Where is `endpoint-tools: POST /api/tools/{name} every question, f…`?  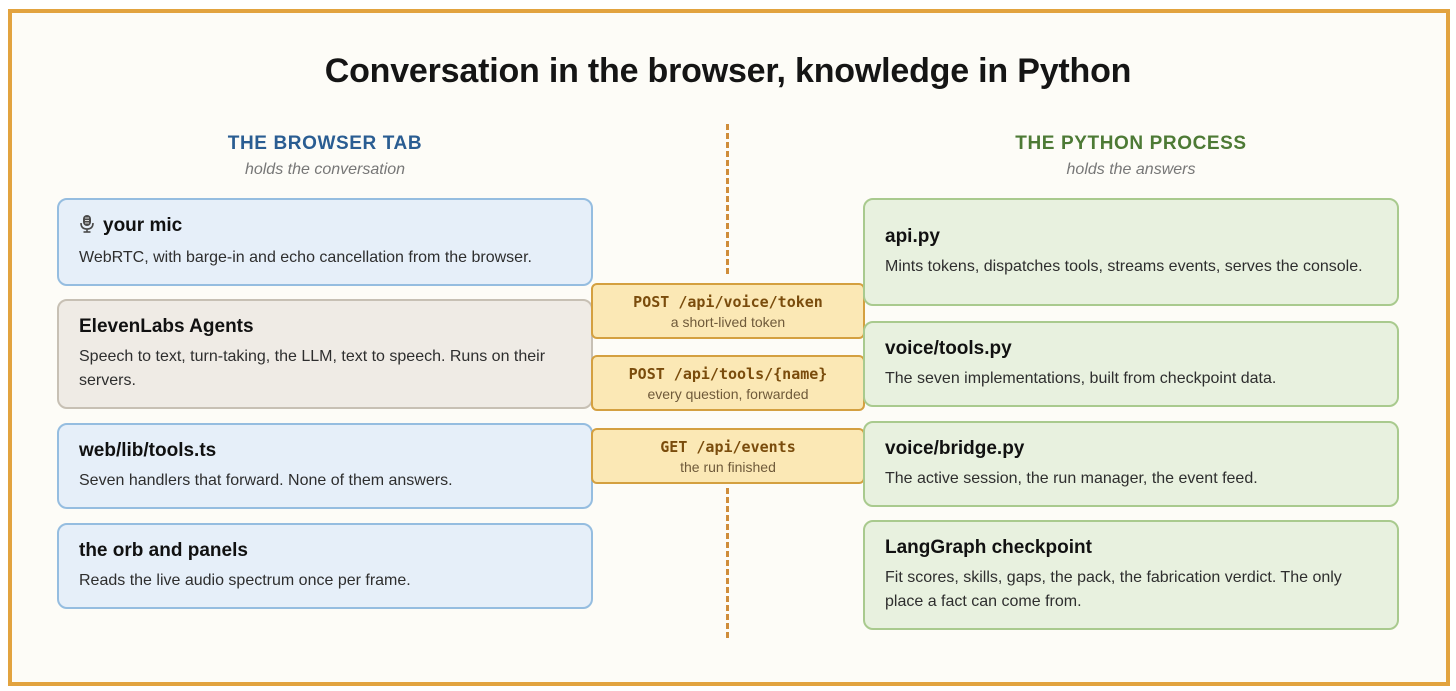 endpoint-tools: POST /api/tools/{name} every question, f… is located at coordinates (728, 383).